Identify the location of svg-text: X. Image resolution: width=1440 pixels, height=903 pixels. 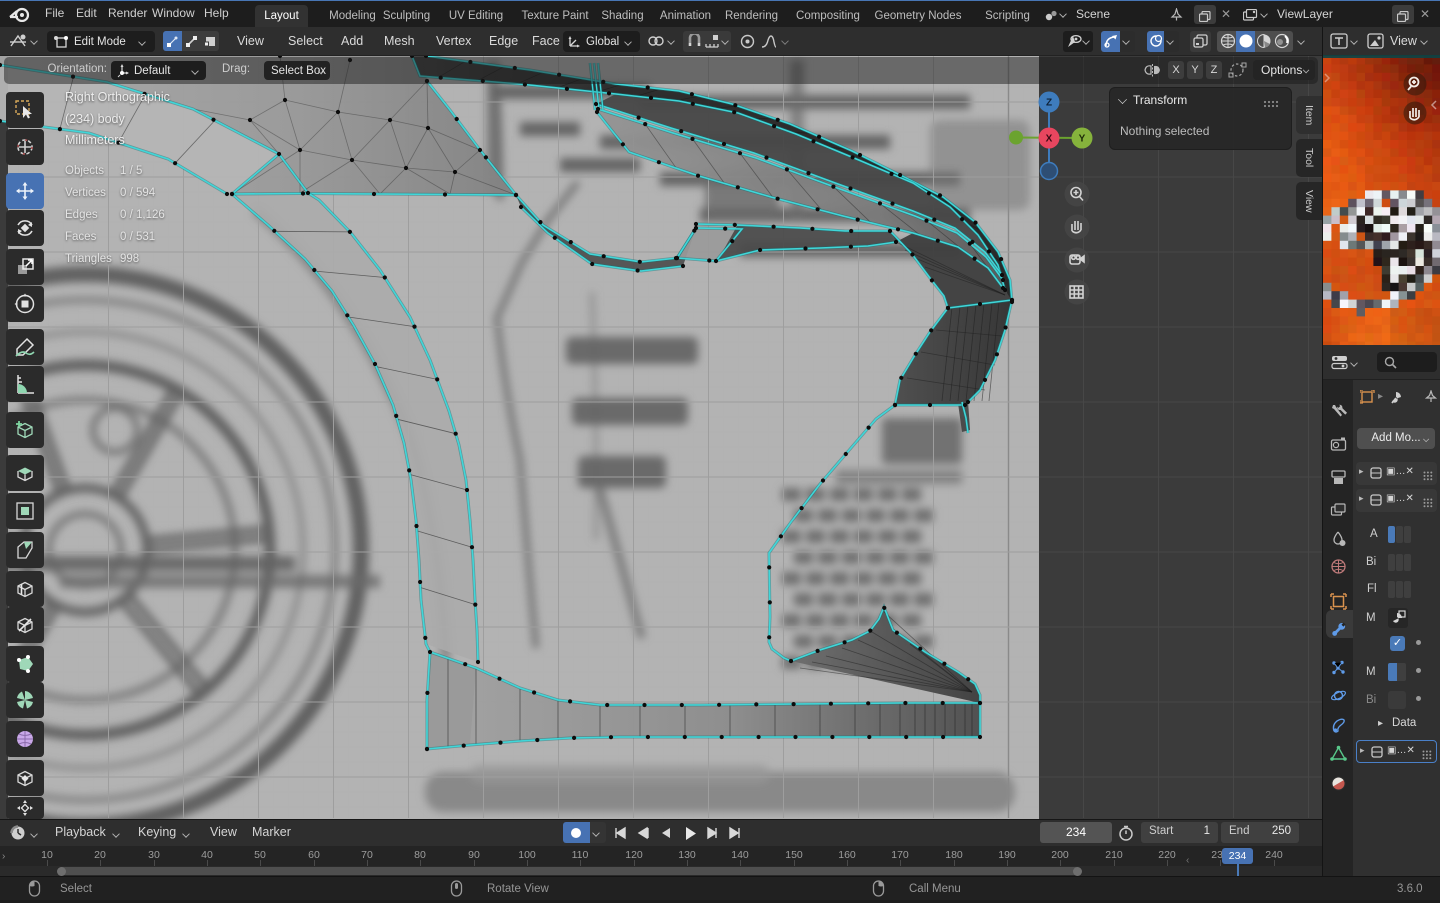
(1049, 139).